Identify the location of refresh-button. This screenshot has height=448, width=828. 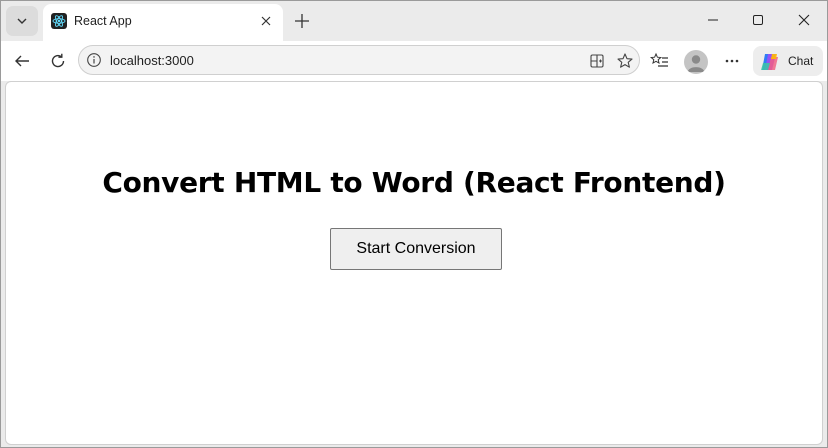
(58, 61).